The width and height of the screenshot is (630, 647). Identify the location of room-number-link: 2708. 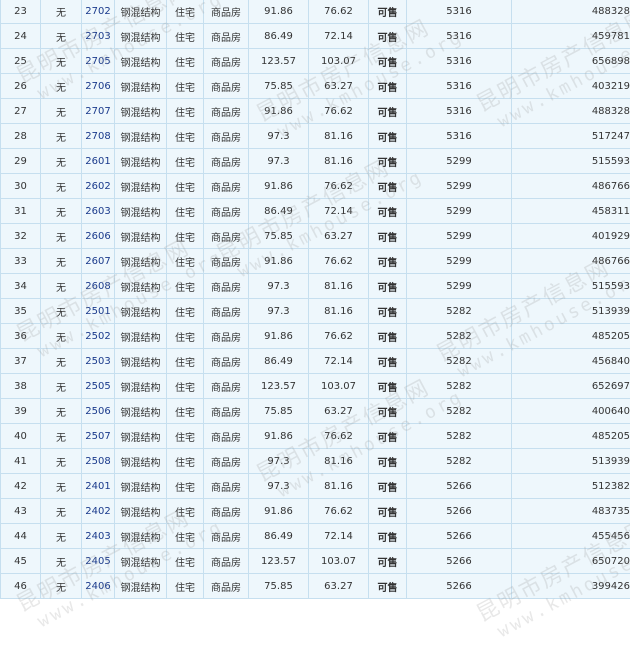
(97, 136).